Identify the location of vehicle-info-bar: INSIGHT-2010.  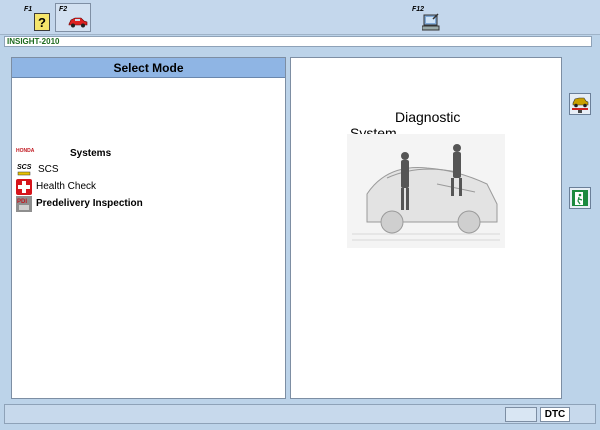
(298, 41).